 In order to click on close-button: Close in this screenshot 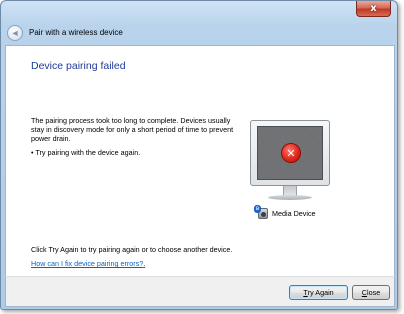, I will do `click(371, 292)`.